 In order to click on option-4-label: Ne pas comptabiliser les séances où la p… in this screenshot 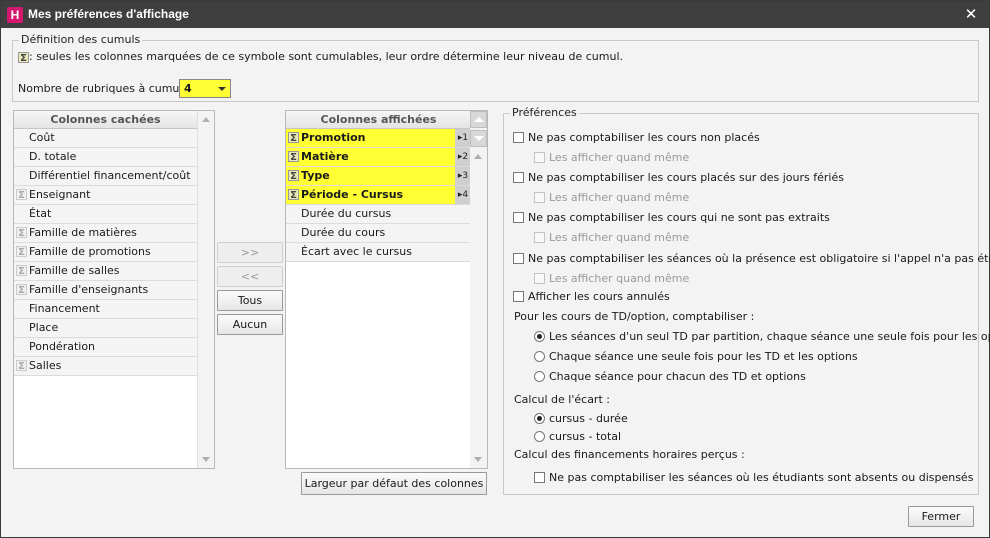, I will do `click(759, 258)`.